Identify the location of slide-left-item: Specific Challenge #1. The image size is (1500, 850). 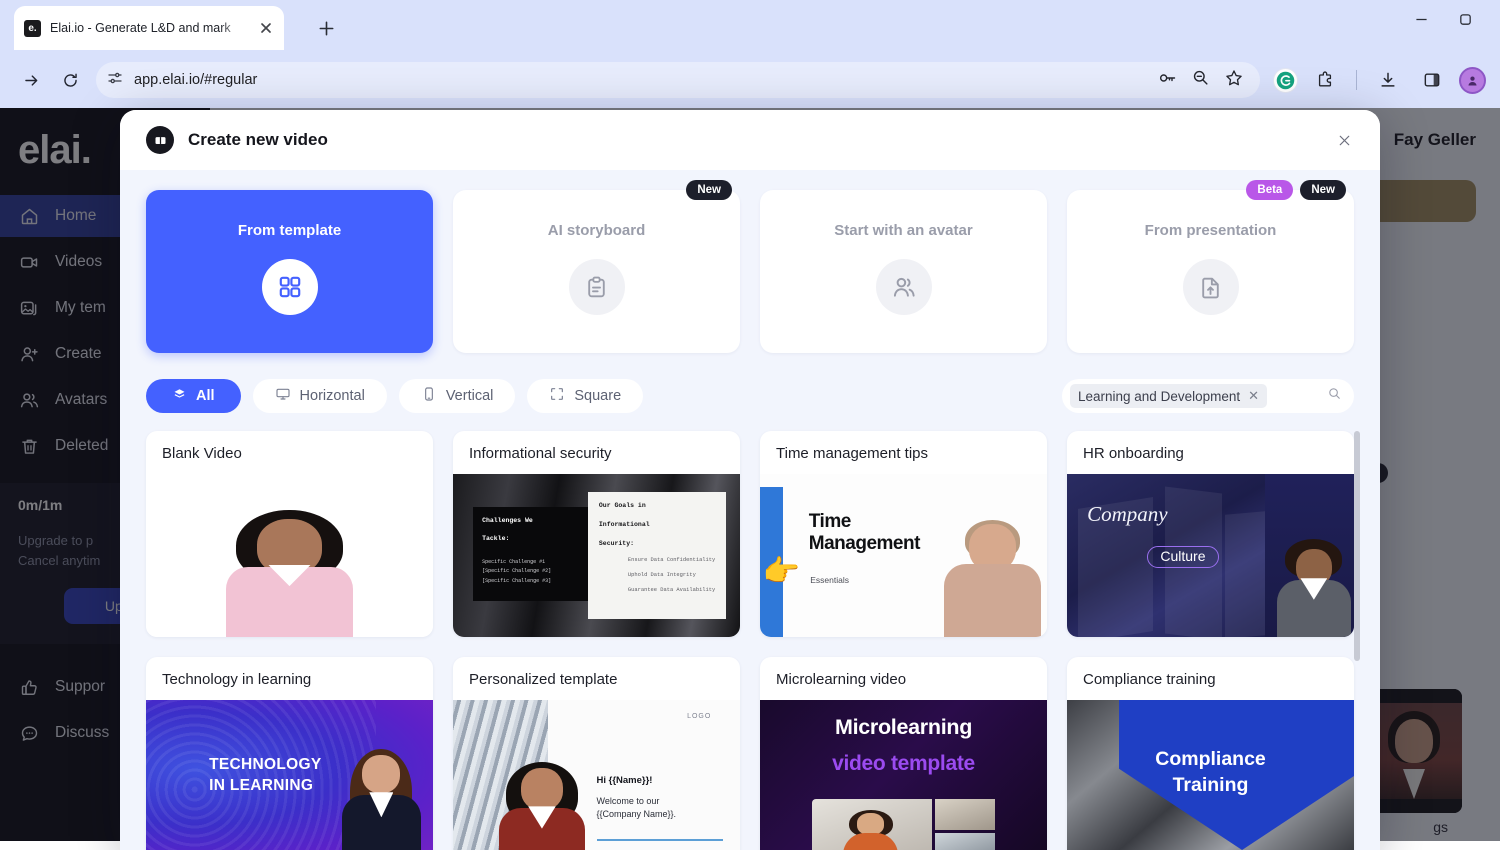
(530, 562).